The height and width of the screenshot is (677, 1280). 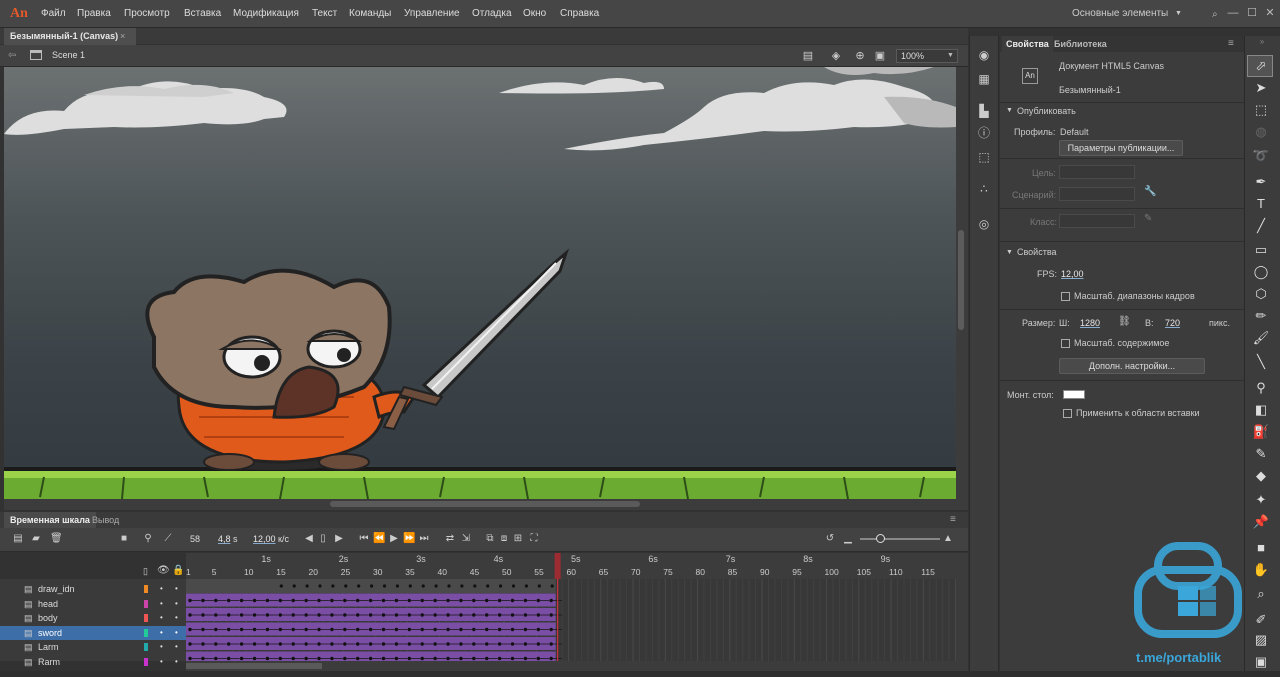 What do you see at coordinates (571, 620) in the screenshot?
I see `frame-grid` at bounding box center [571, 620].